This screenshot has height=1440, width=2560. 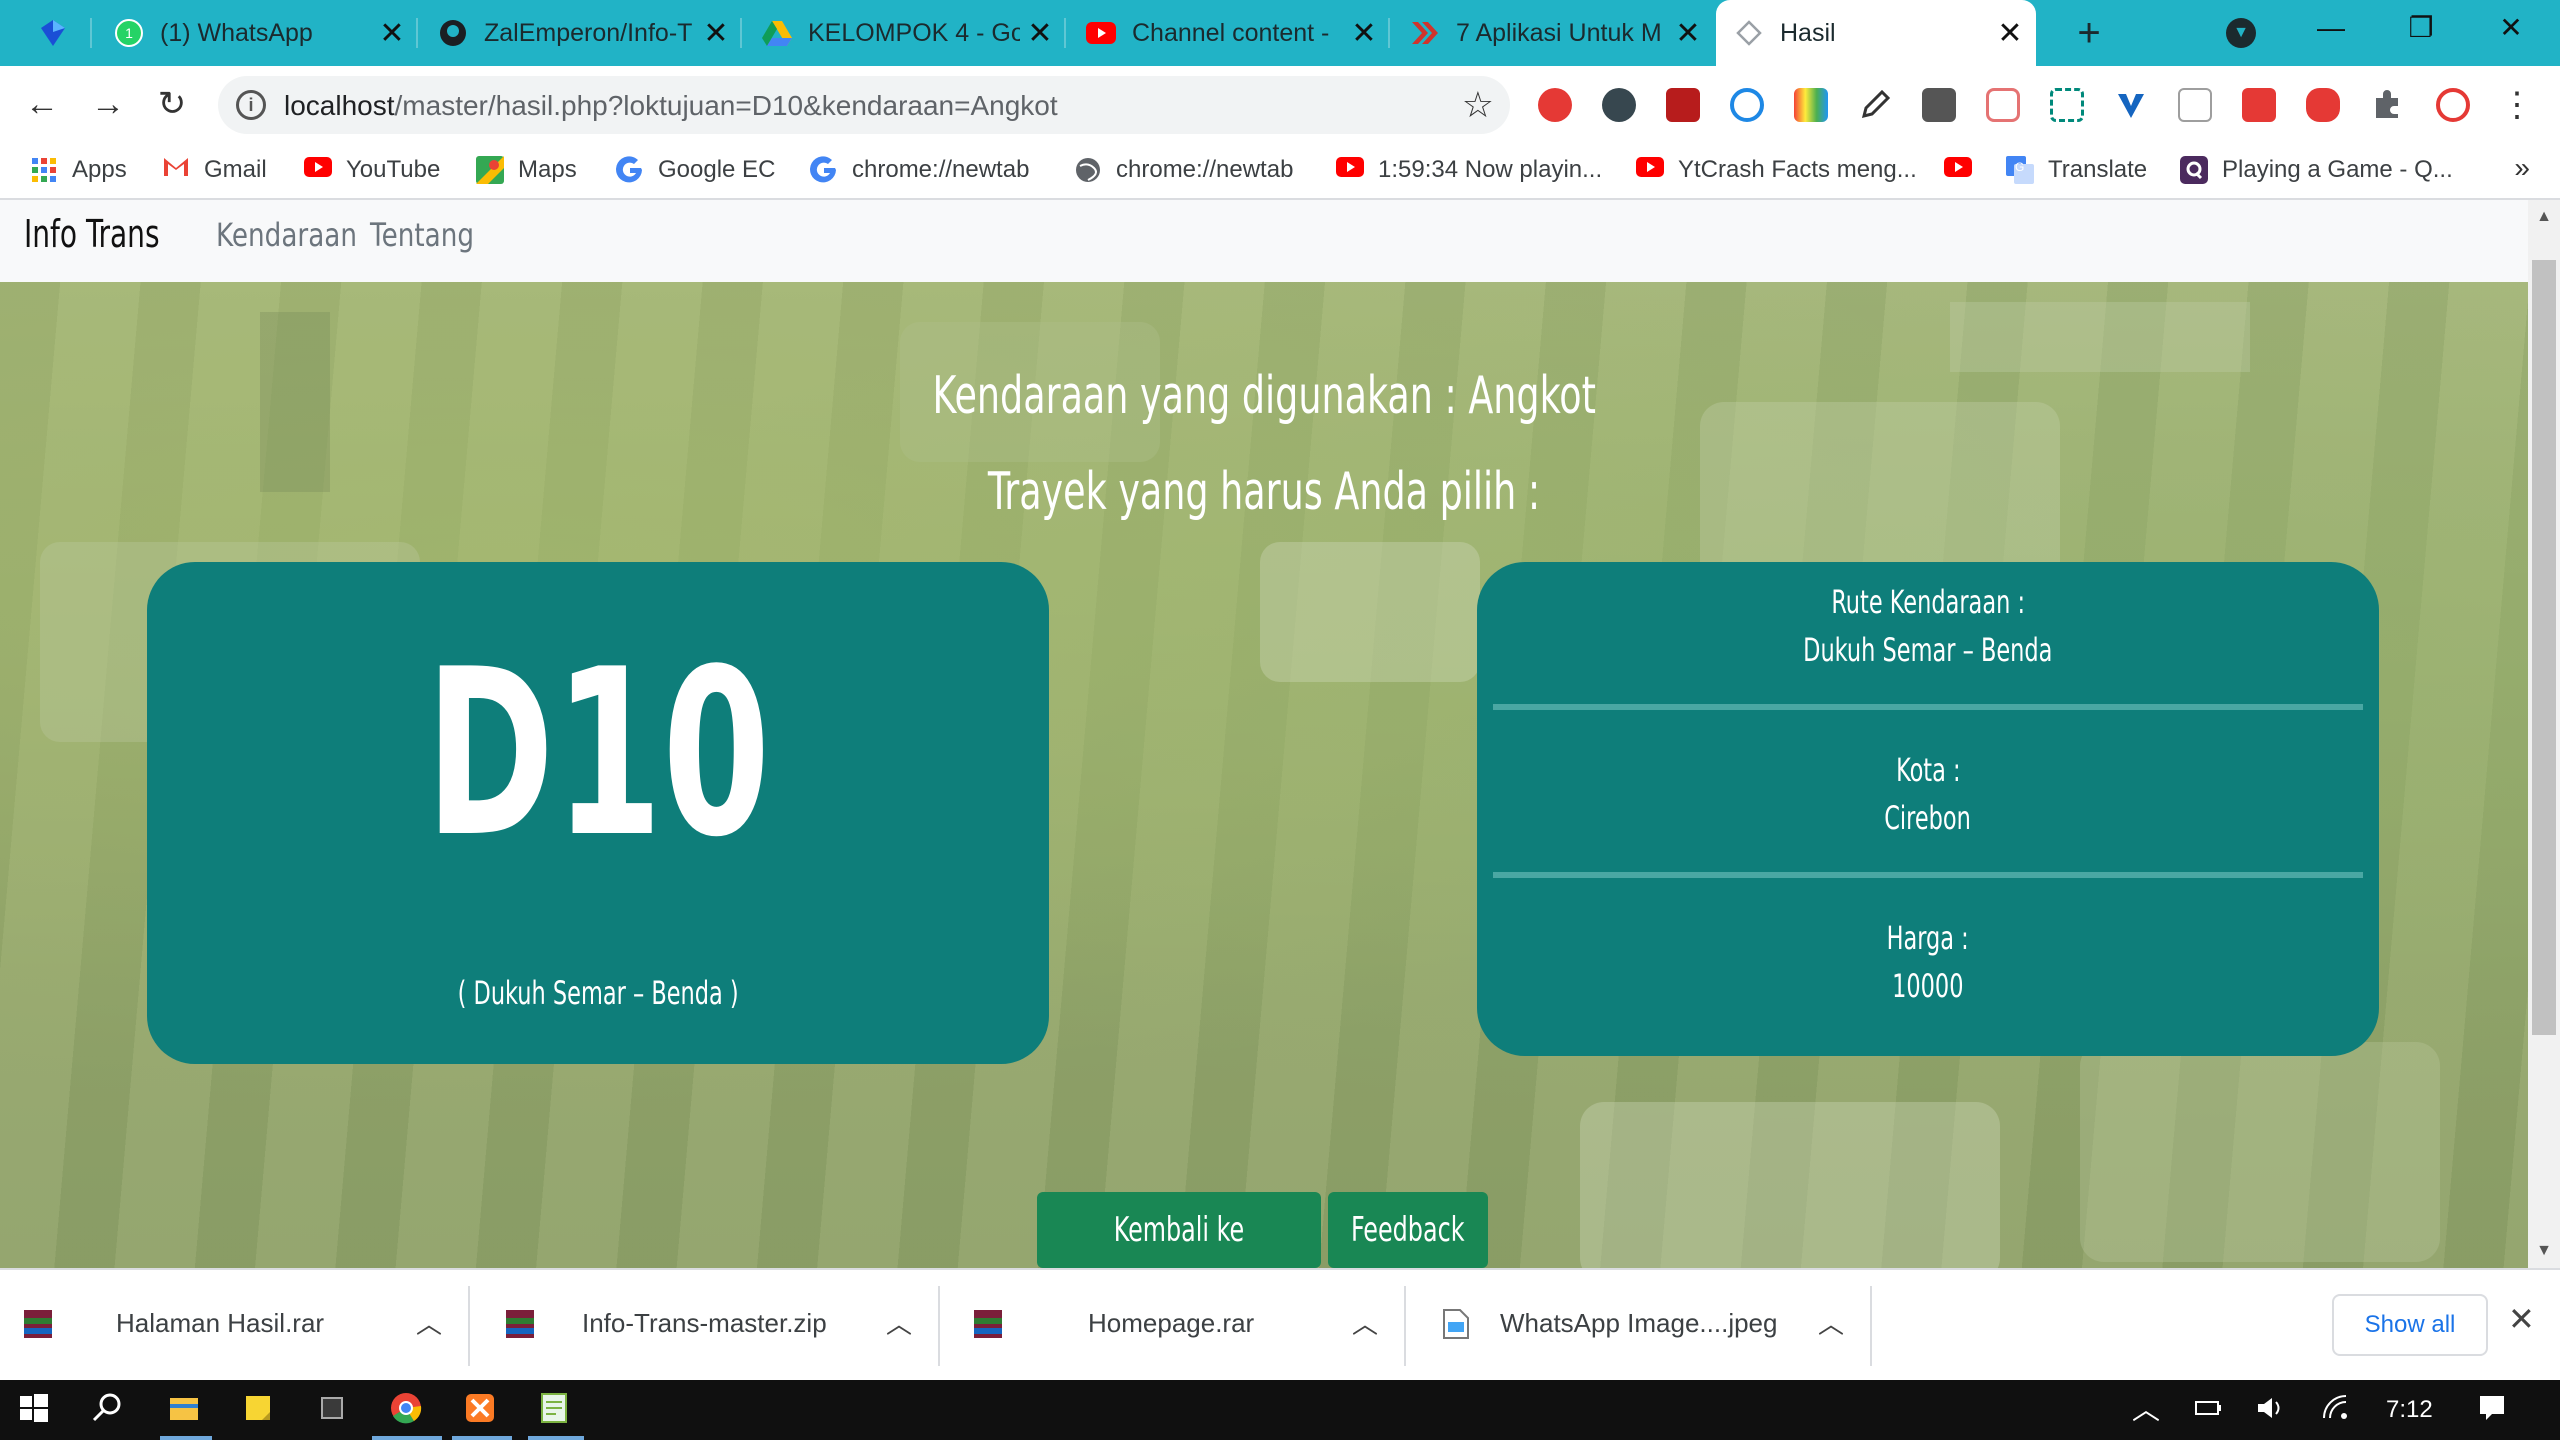 I want to click on taskbar-clock: 7:12, so click(x=2409, y=1410).